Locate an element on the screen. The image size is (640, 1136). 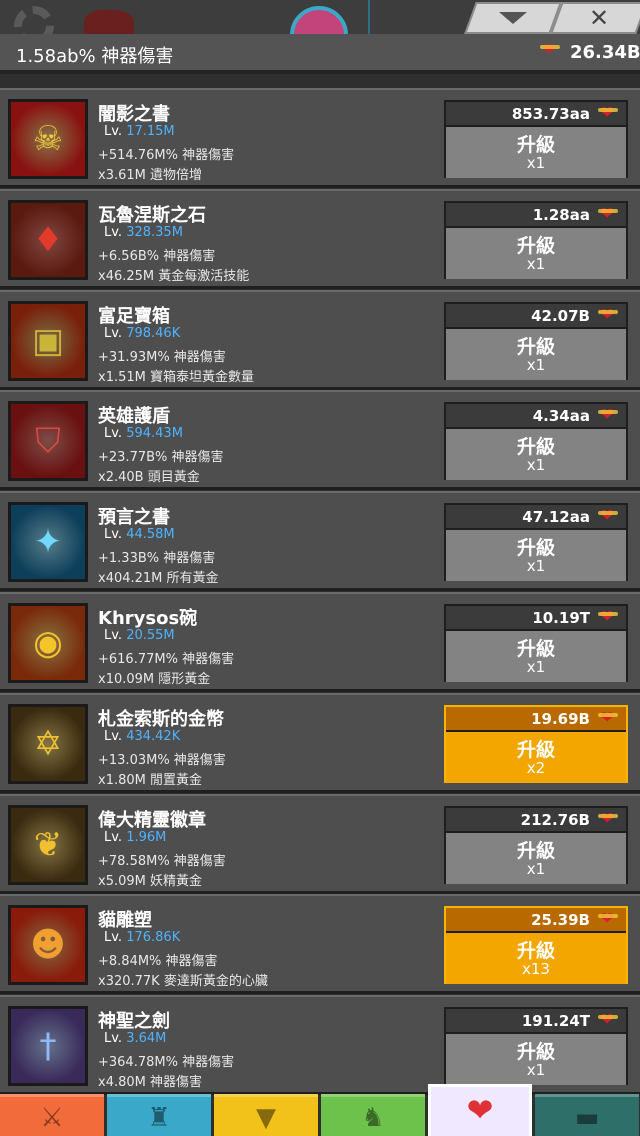
upgrade-button: 191.24T 升級 x1 is located at coordinates (536, 1046).